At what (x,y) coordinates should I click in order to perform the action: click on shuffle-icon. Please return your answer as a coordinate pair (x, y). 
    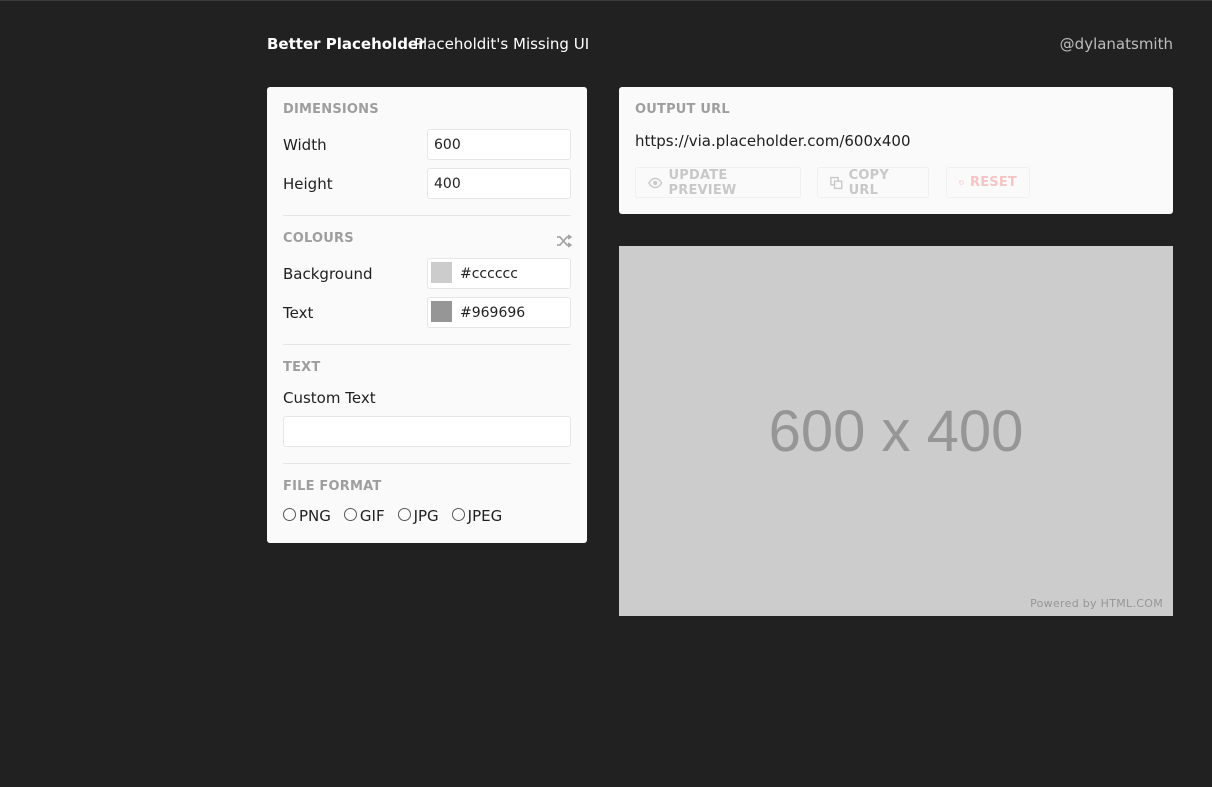
    Looking at the image, I should click on (564, 241).